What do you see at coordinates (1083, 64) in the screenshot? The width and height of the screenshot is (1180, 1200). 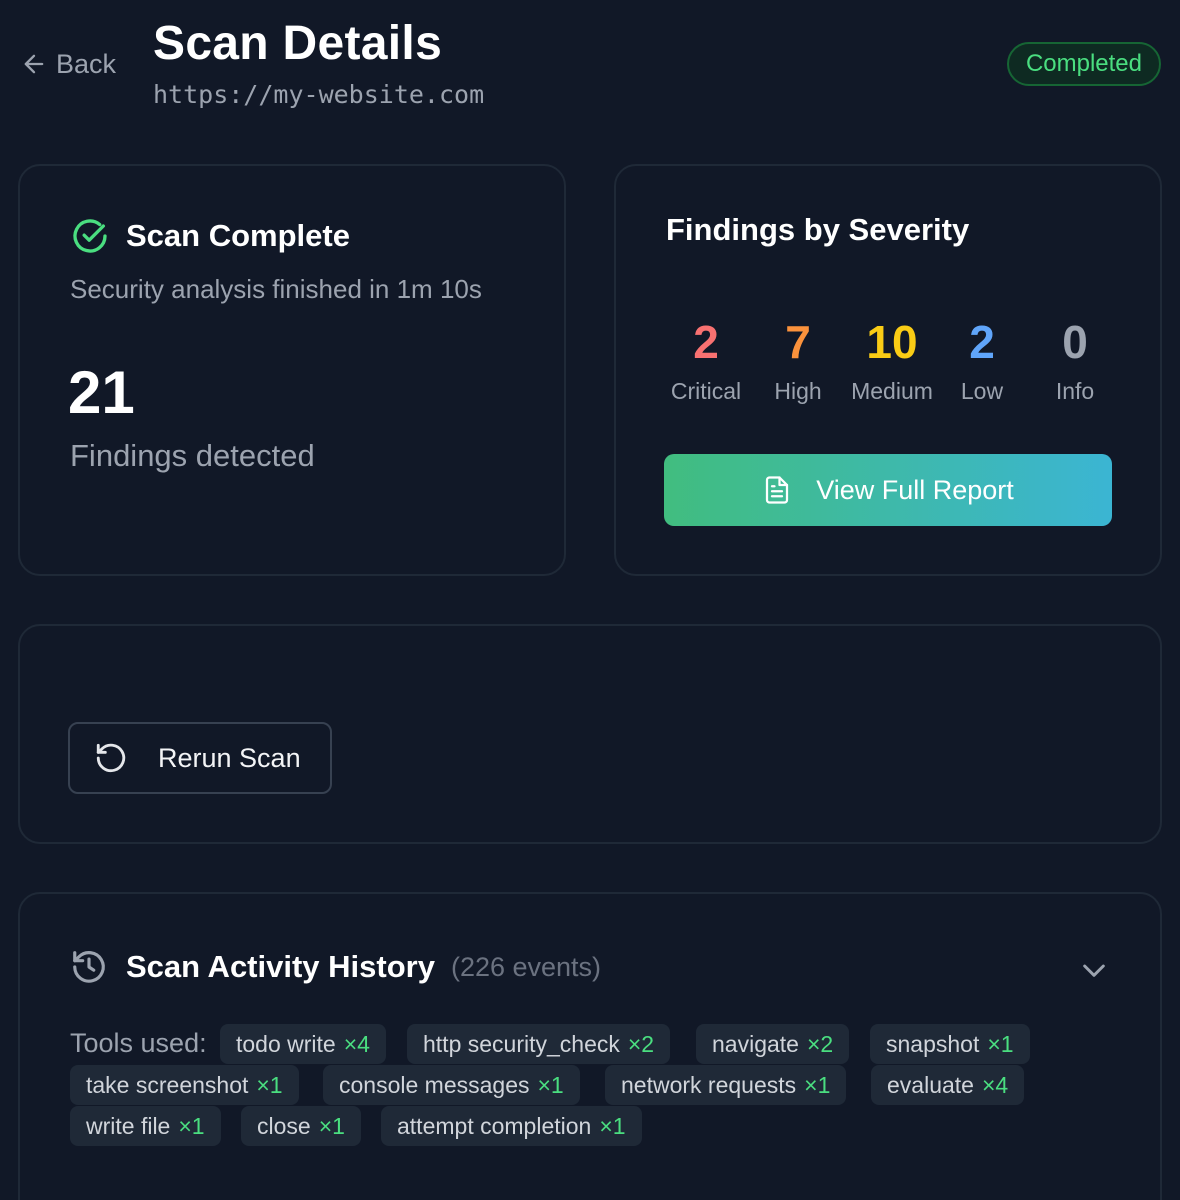 I see `status-badge: Completed` at bounding box center [1083, 64].